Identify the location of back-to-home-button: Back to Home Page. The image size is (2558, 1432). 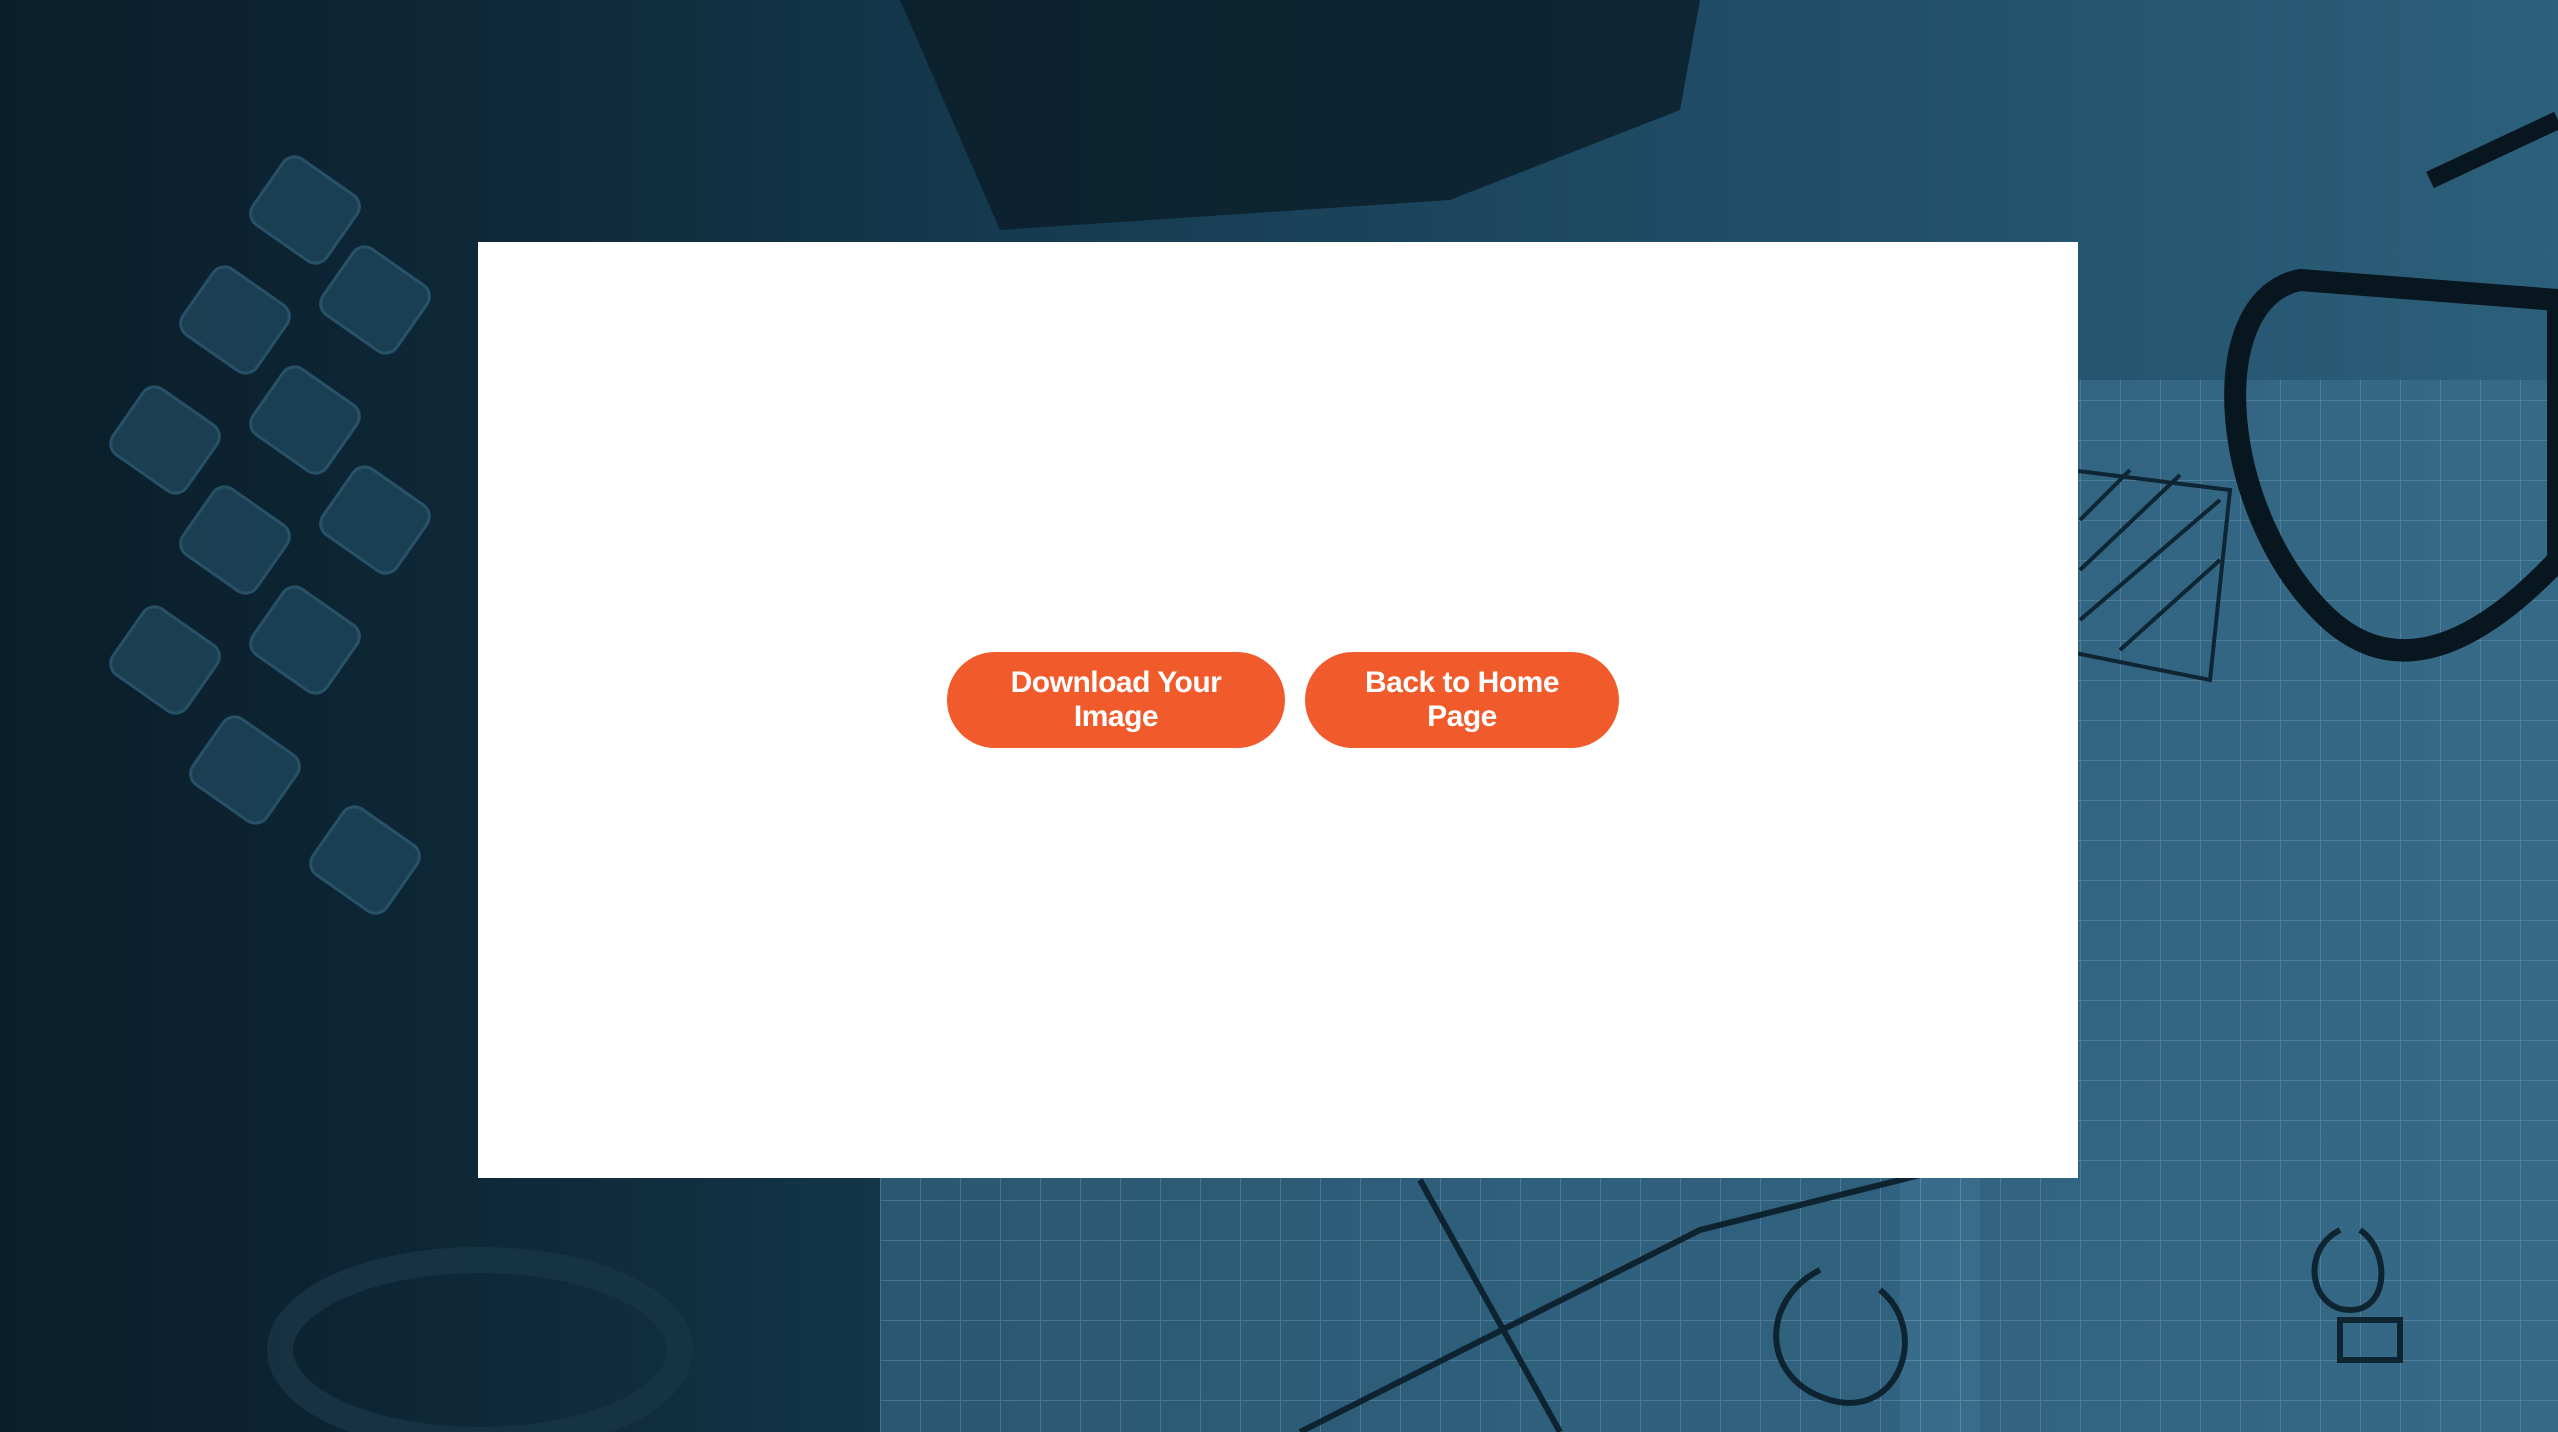
(1462, 700).